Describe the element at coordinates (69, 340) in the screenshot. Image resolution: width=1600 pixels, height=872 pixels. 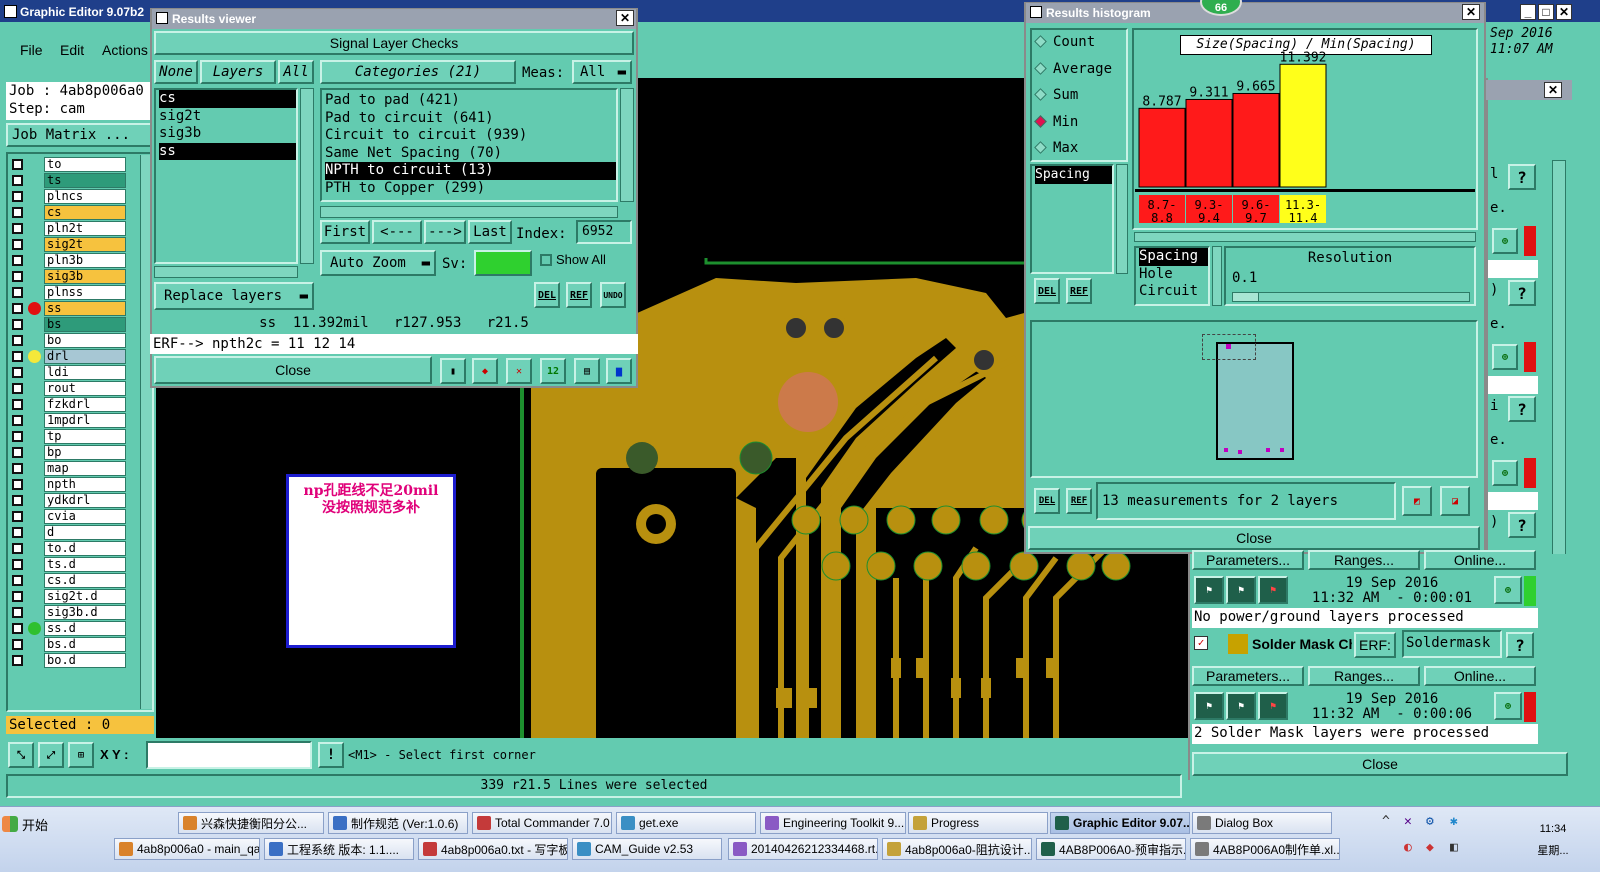
I see `layer-row: bo` at that location.